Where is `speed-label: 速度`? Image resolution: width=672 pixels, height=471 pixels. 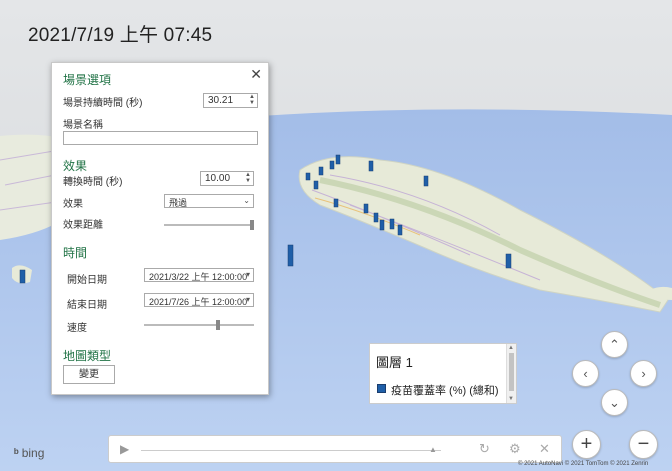 speed-label: 速度 is located at coordinates (77, 328).